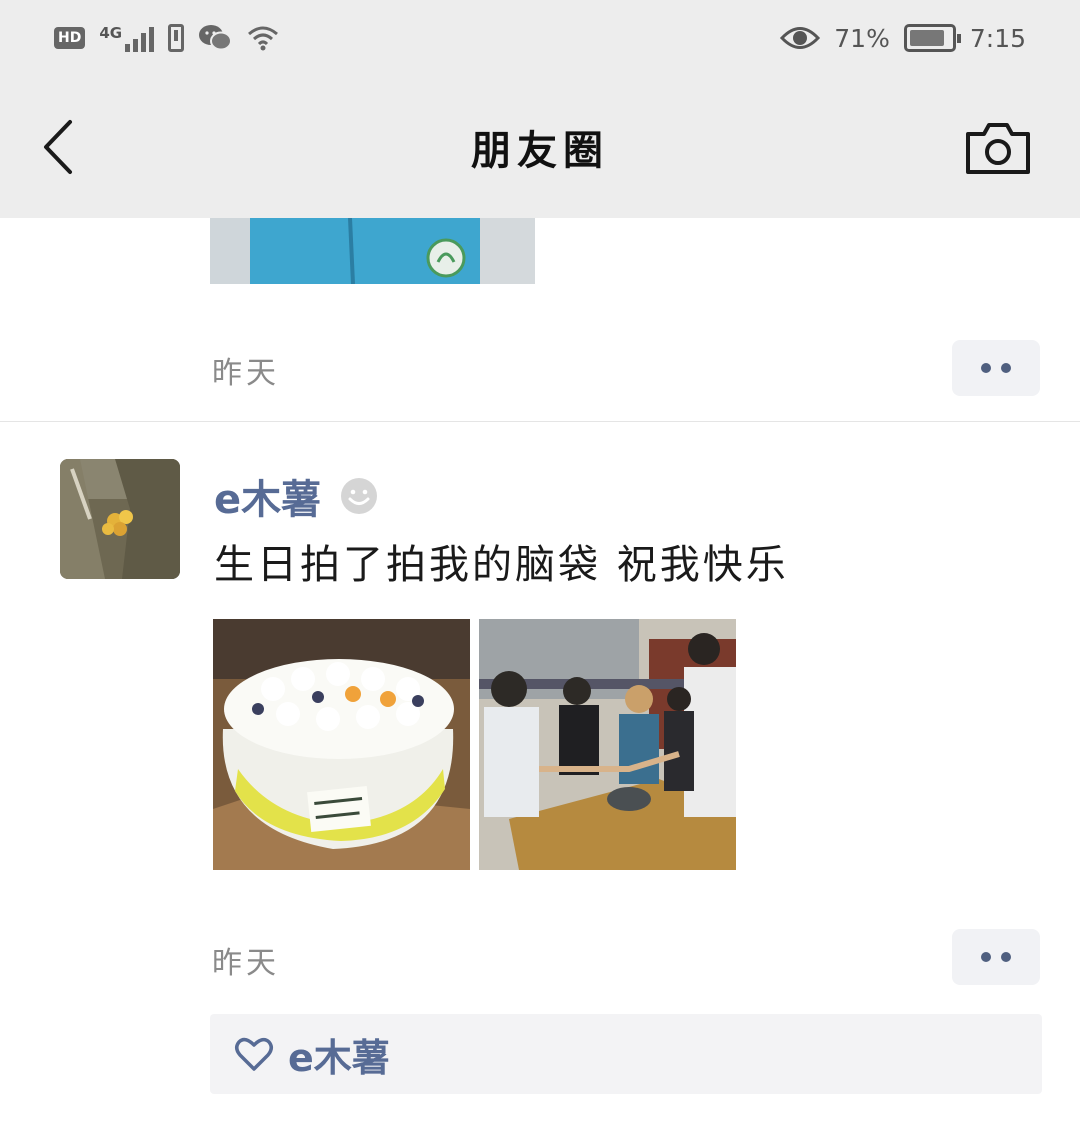 Image resolution: width=1080 pixels, height=1126 pixels. Describe the element at coordinates (70, 38) in the screenshot. I see `hd-badge: HD` at that location.